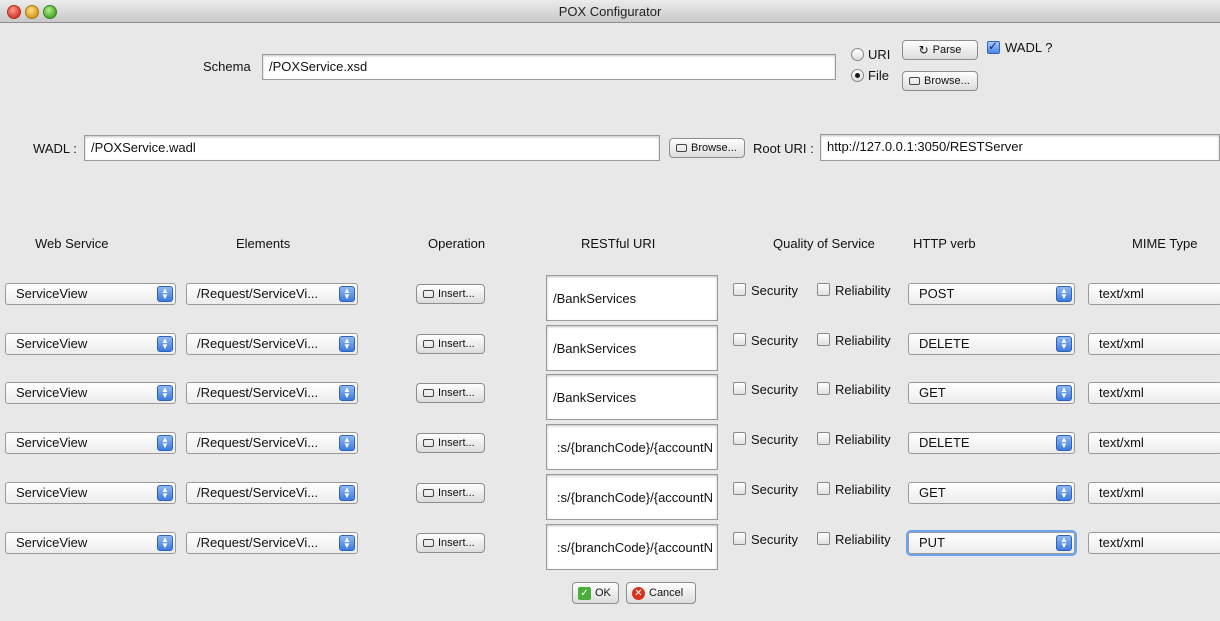  What do you see at coordinates (263, 243) in the screenshot?
I see `column-header-elements: Elements` at bounding box center [263, 243].